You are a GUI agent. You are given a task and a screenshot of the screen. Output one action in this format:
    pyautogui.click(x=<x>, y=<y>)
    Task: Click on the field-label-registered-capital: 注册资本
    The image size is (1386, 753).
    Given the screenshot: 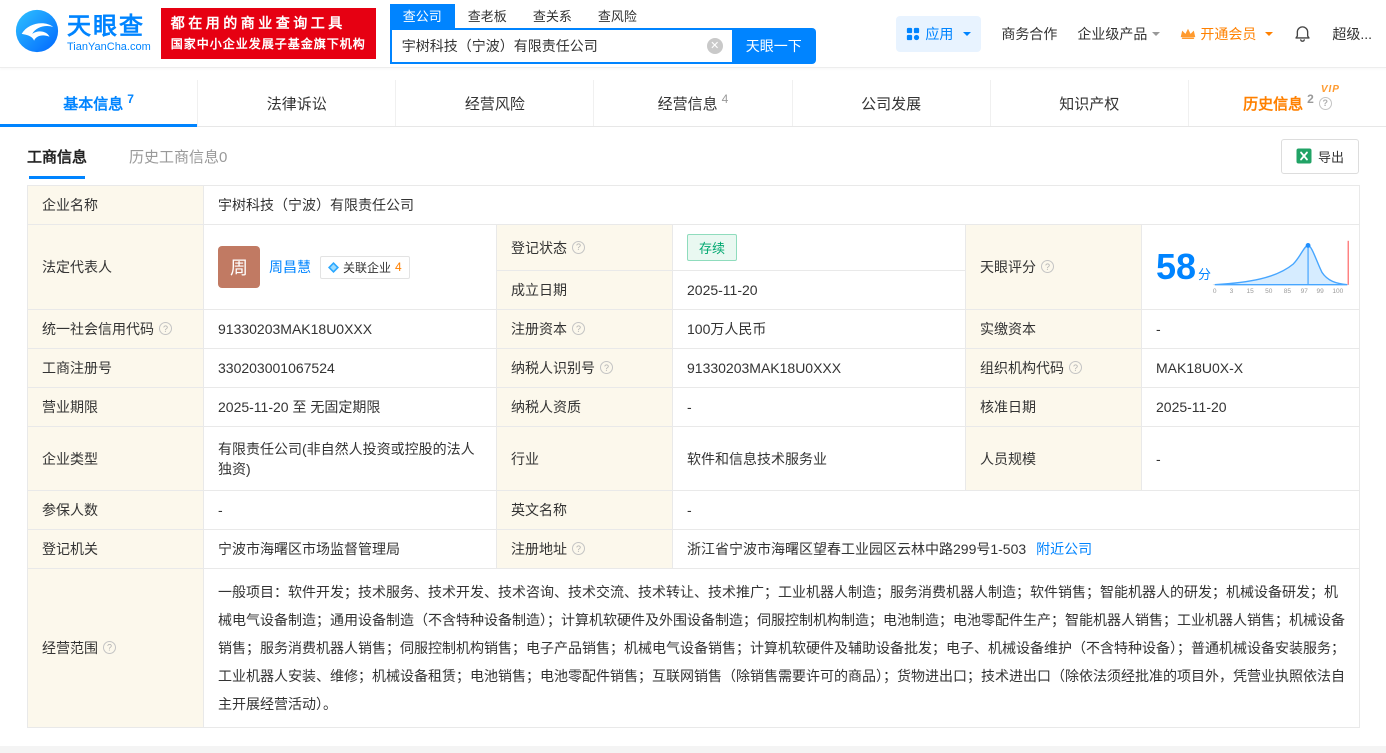 What is the action you would take?
    pyautogui.click(x=584, y=329)
    